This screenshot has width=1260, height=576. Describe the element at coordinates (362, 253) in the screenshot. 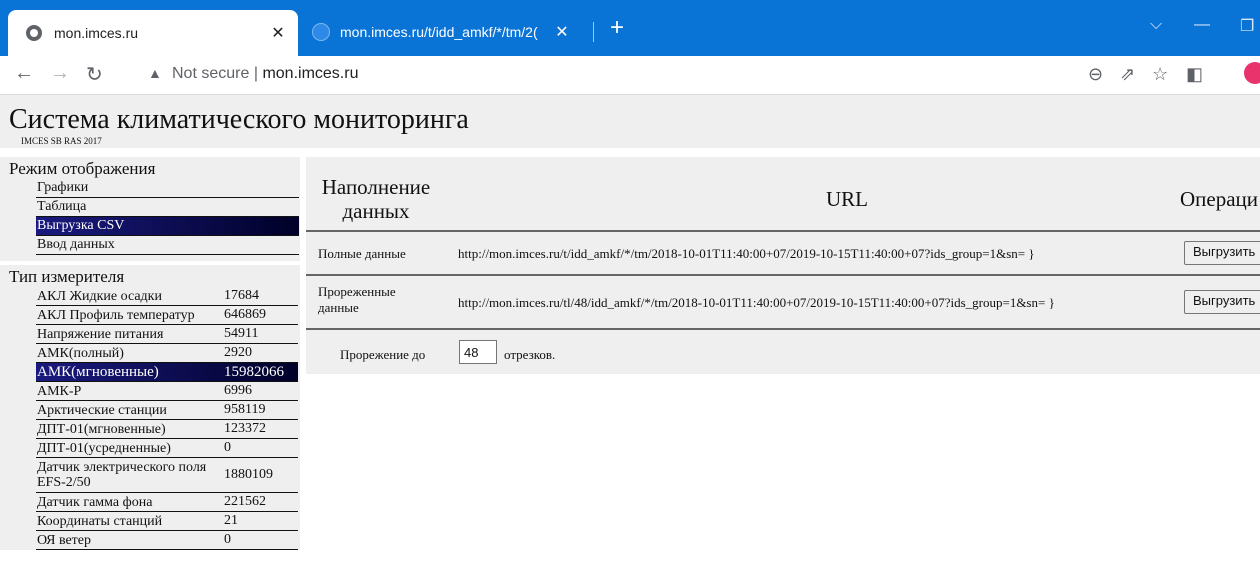

I see `row-label: Полные данные` at that location.